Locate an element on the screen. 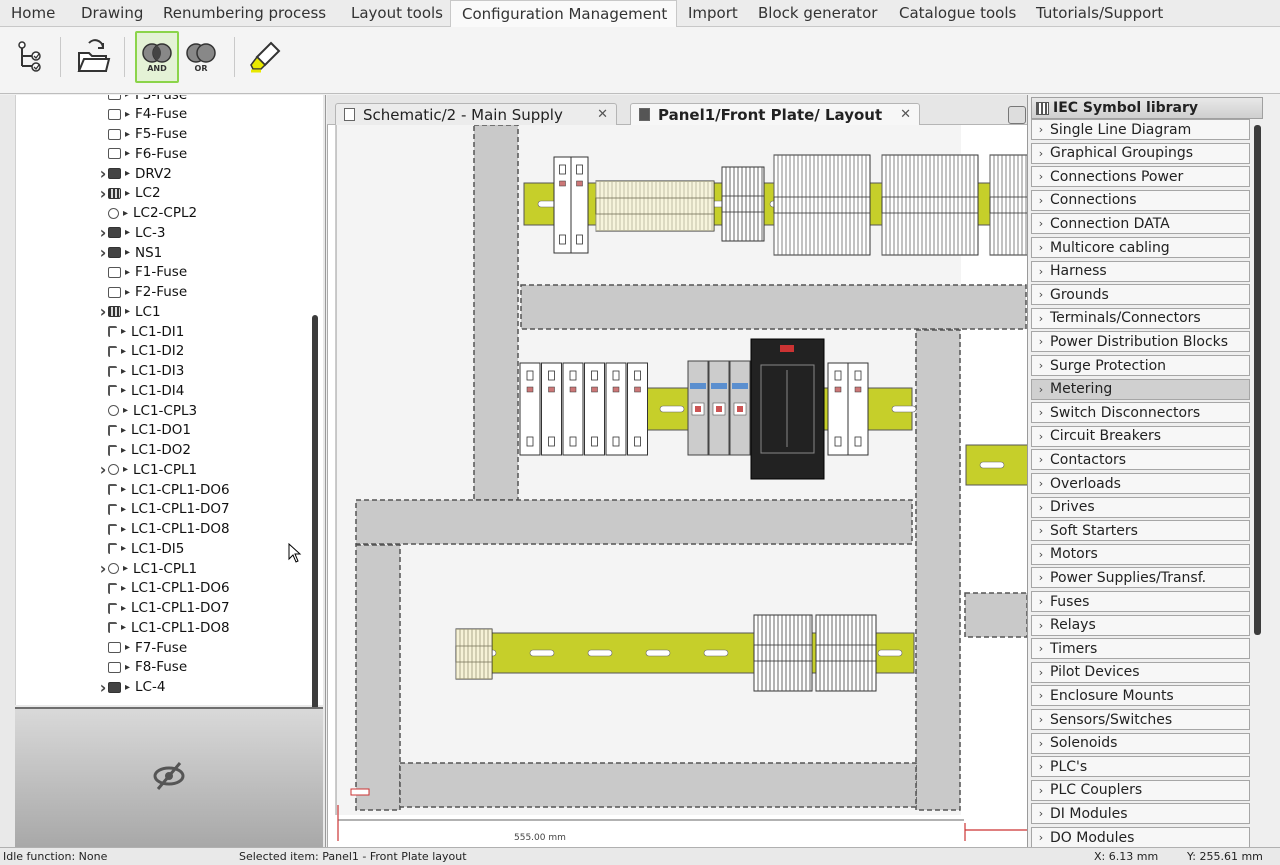 The height and width of the screenshot is (865, 1280). tree-item: ▸ F2-Fuse is located at coordinates (147, 292).